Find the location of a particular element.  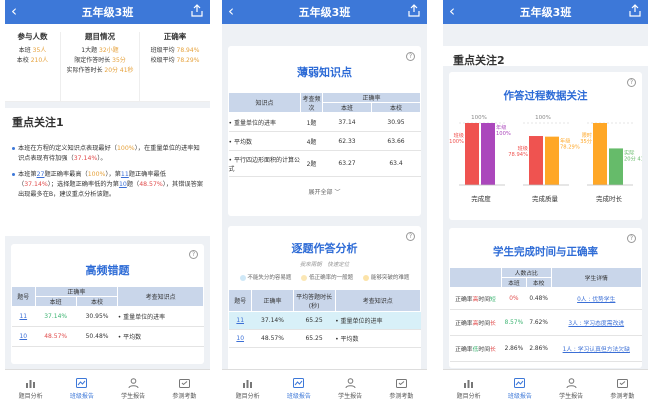

col-detail: 学生详情 is located at coordinates (596, 277).